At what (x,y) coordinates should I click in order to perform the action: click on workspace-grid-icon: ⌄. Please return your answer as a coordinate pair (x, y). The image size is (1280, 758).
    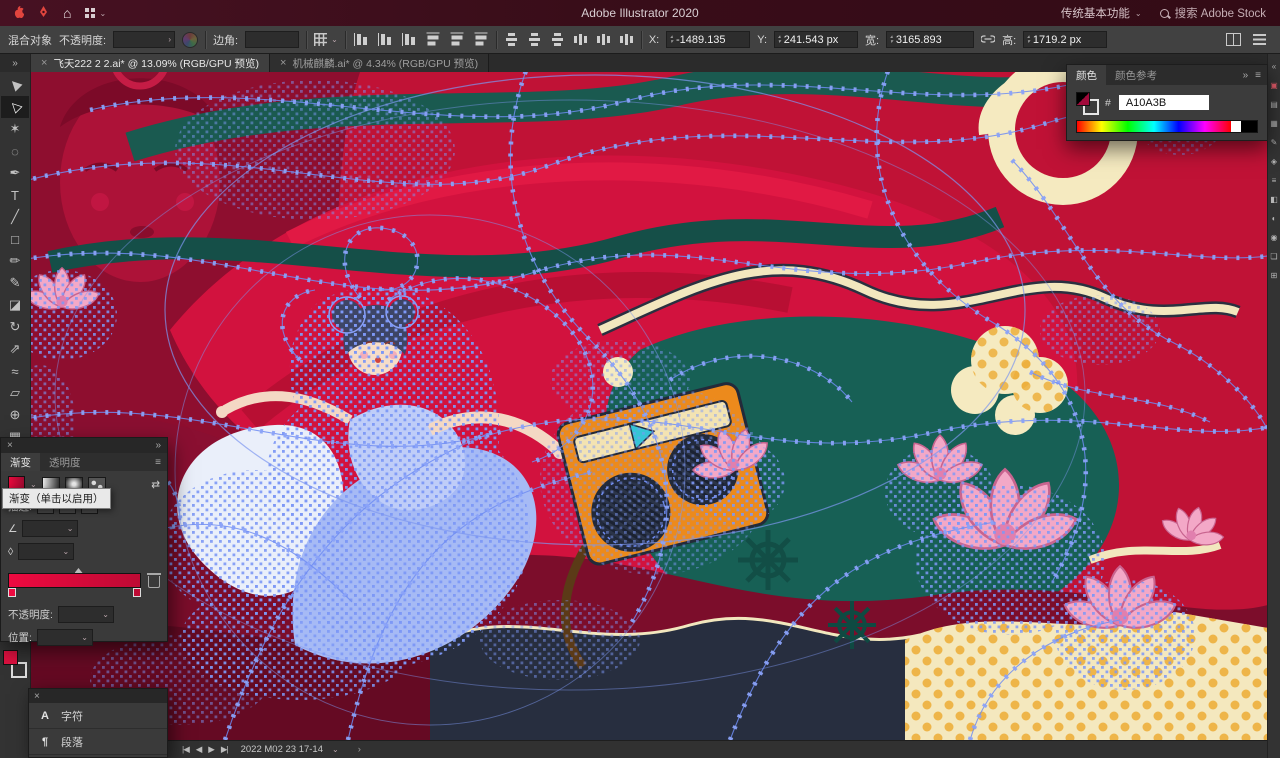
    Looking at the image, I should click on (95, 13).